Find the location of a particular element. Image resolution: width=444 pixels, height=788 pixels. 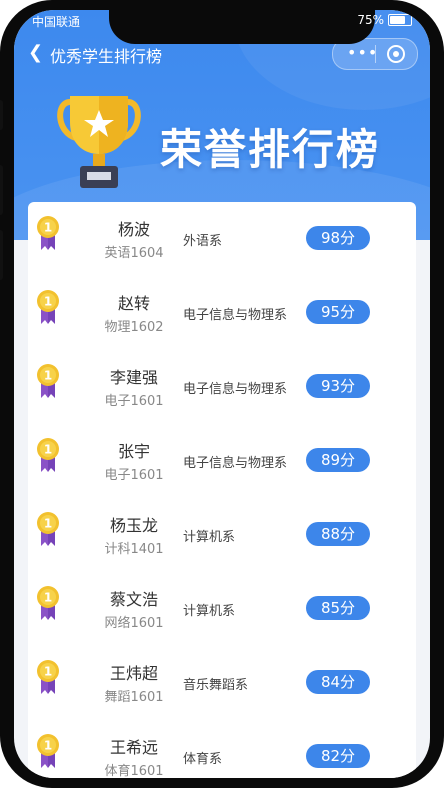

student-name: 杨玉龙 is located at coordinates (133, 525).